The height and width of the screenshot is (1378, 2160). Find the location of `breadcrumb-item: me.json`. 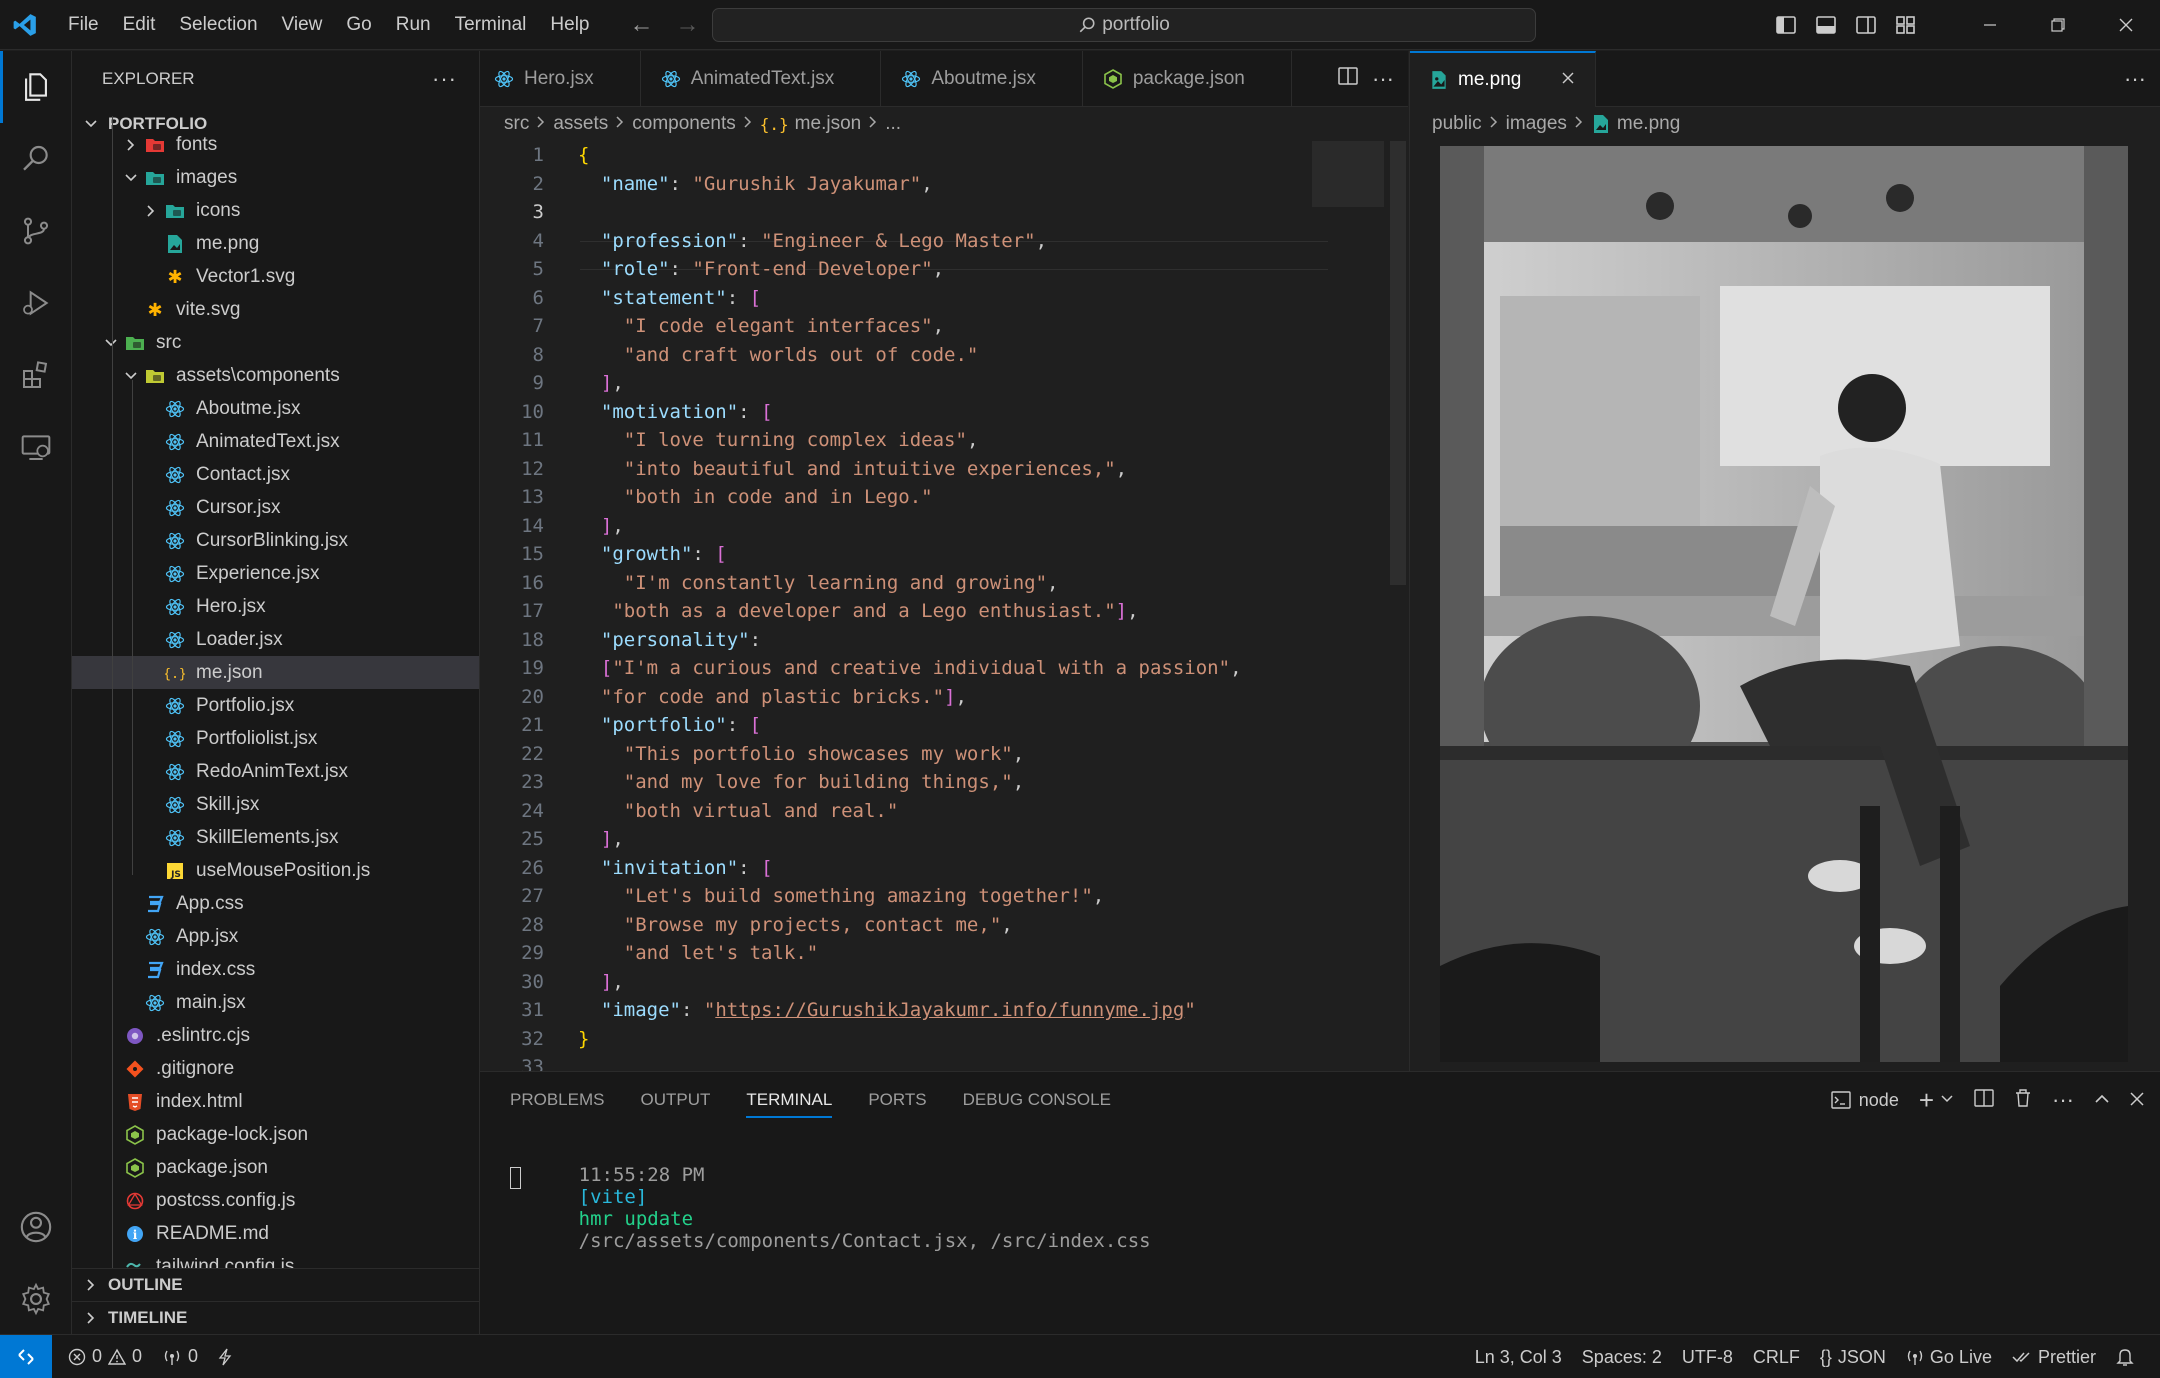

breadcrumb-item: me.json is located at coordinates (828, 124).